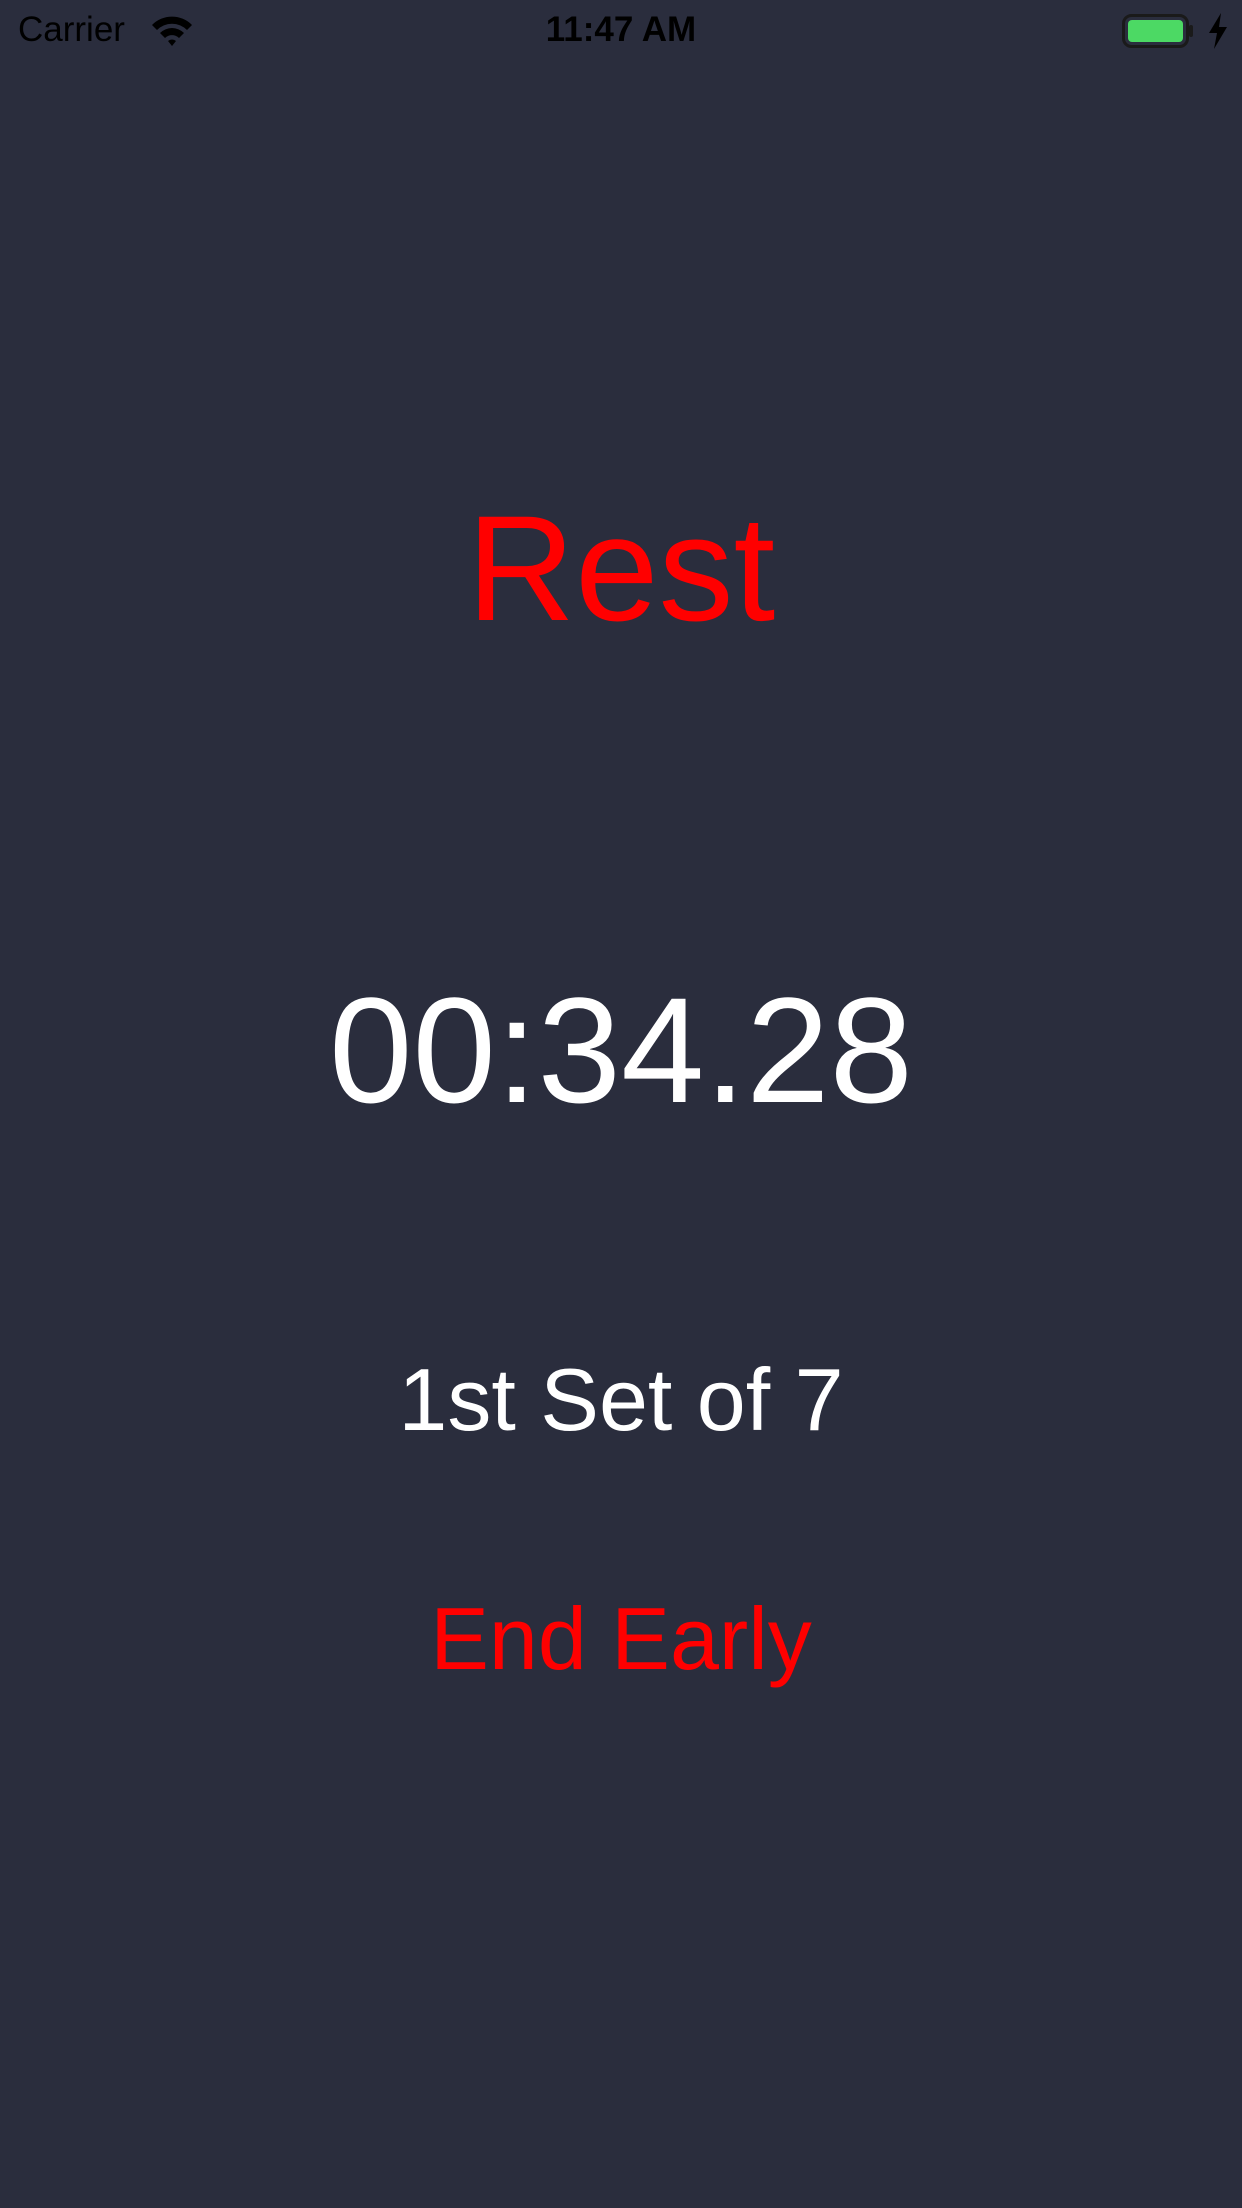 The width and height of the screenshot is (1242, 2208). Describe the element at coordinates (1158, 31) in the screenshot. I see `battery-icon` at that location.